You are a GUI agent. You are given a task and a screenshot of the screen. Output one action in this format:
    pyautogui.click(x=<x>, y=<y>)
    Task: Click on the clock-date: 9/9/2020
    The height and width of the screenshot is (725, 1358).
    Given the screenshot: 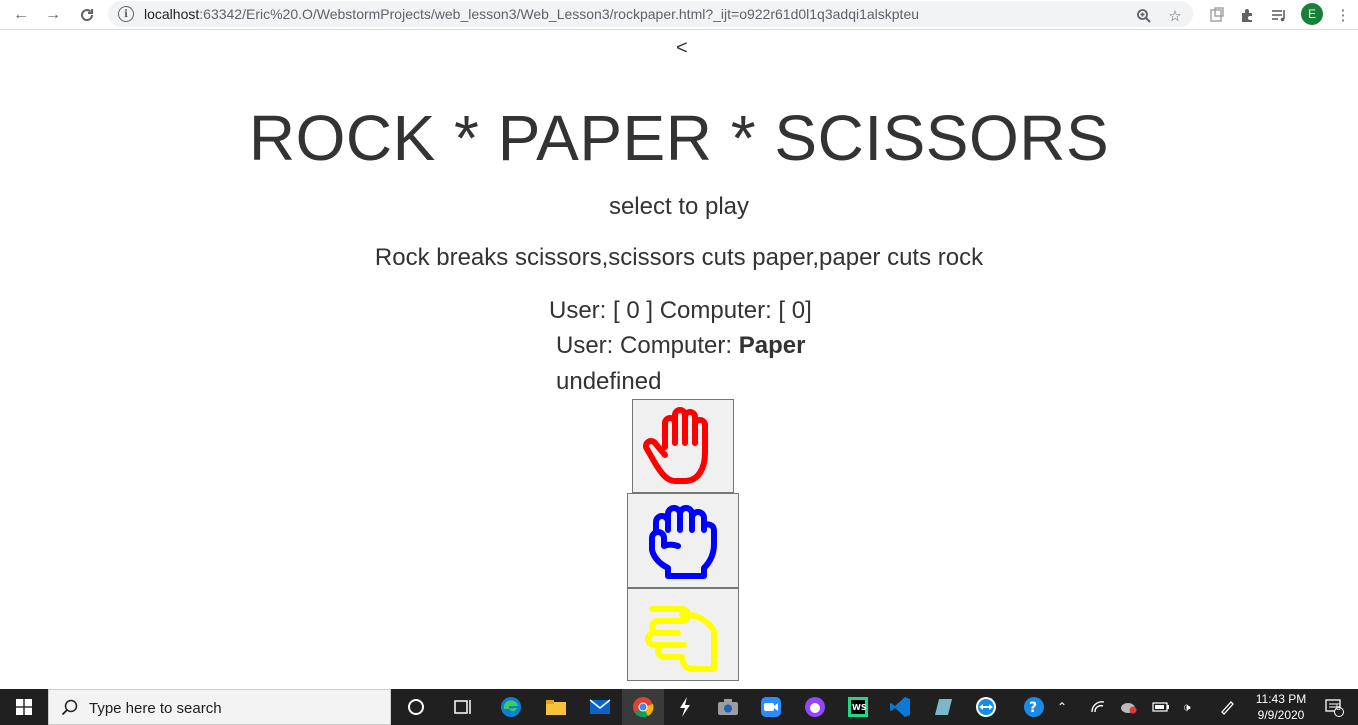 What is the action you would take?
    pyautogui.click(x=1281, y=715)
    